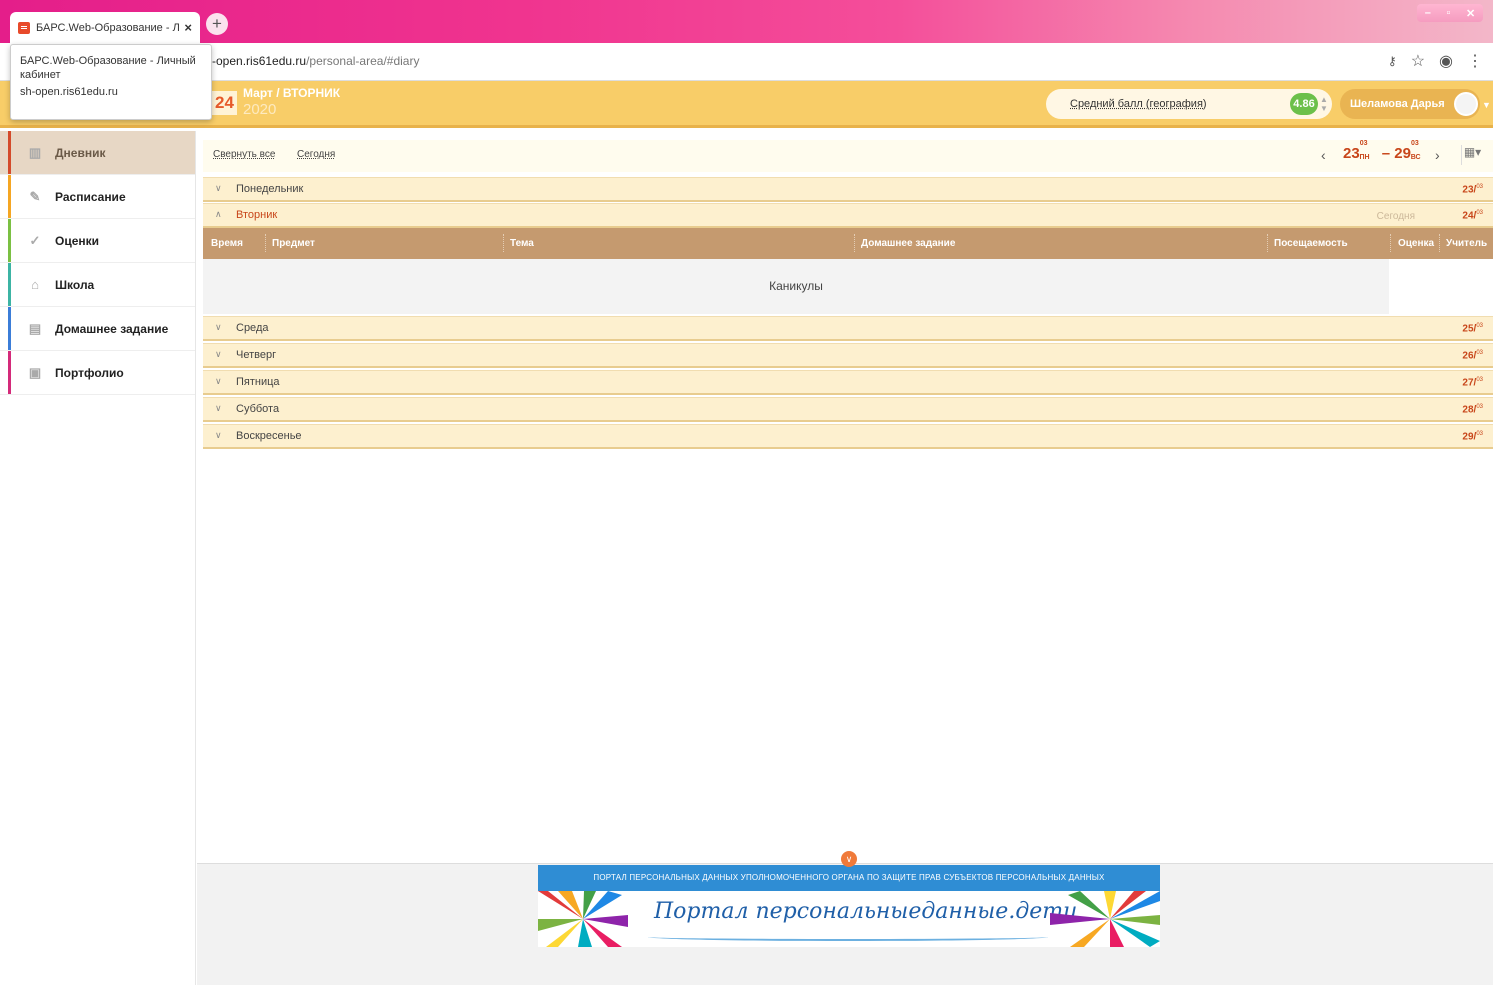  Describe the element at coordinates (1468, 356) in the screenshot. I see `day-number: 26` at that location.